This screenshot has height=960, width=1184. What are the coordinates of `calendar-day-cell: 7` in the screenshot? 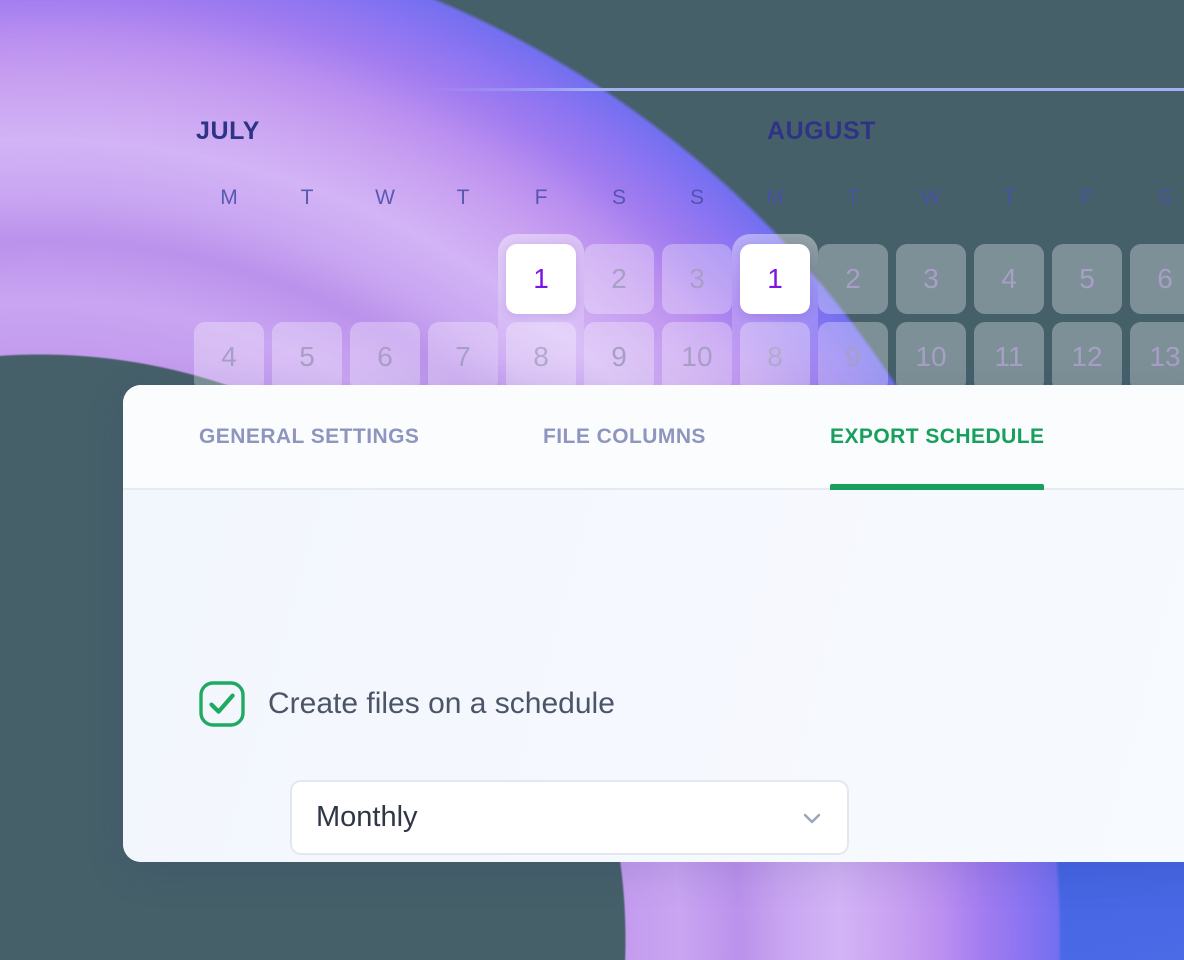 It's located at (463, 357).